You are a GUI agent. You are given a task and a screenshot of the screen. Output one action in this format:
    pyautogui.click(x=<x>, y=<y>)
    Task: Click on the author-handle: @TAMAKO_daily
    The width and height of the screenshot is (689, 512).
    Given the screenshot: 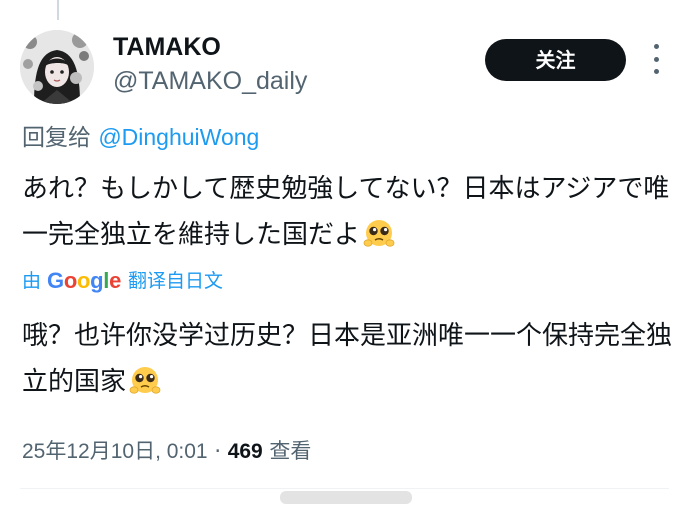 What is the action you would take?
    pyautogui.click(x=210, y=81)
    